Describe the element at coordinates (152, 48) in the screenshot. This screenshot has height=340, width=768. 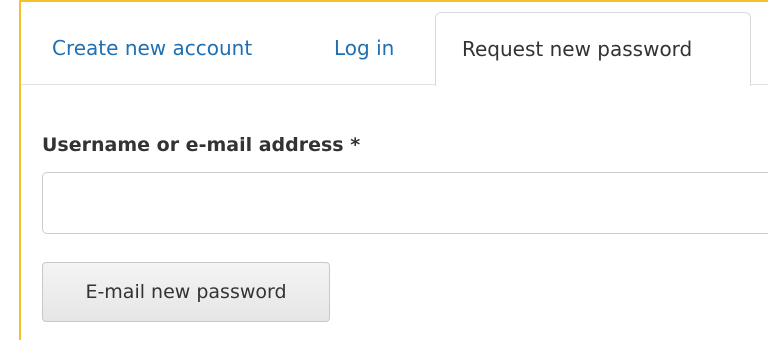
I see `tab-create-new-account: Create new account` at that location.